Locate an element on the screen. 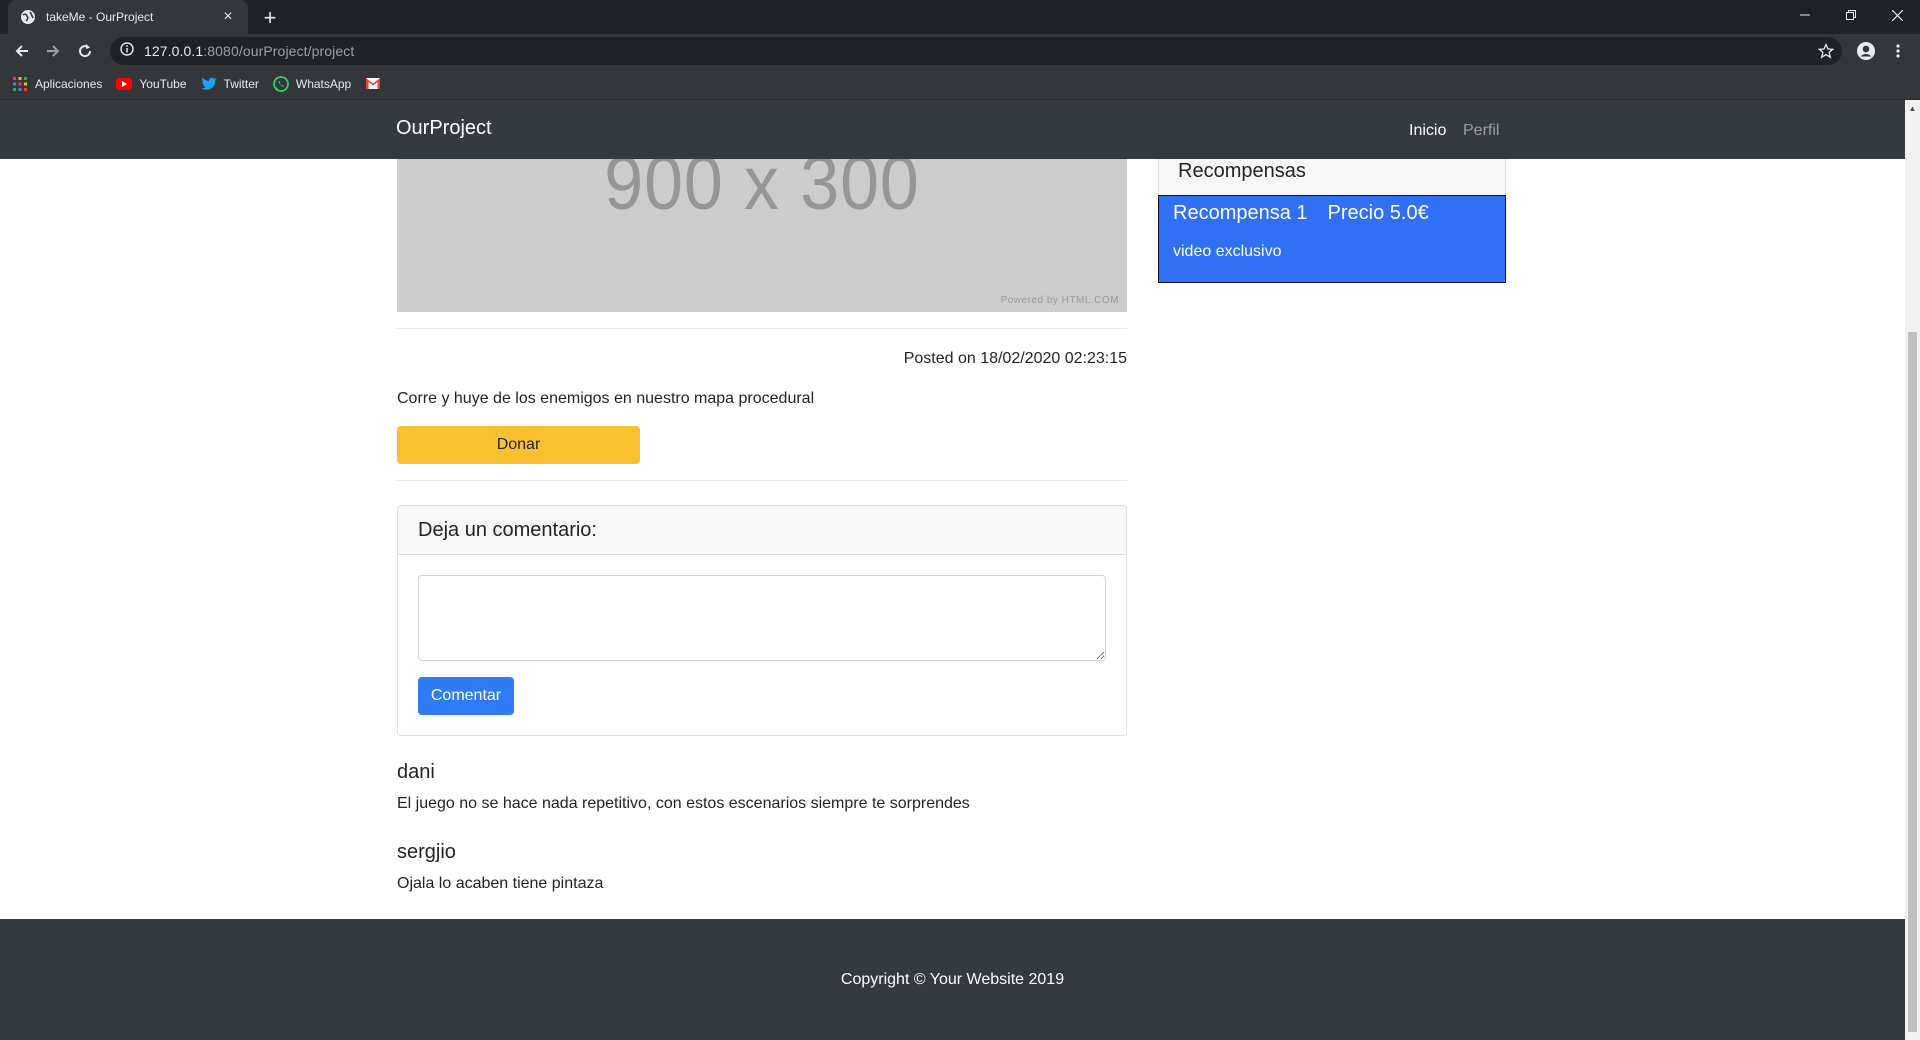 The width and height of the screenshot is (1920, 1040). gmail-icon is located at coordinates (373, 84).